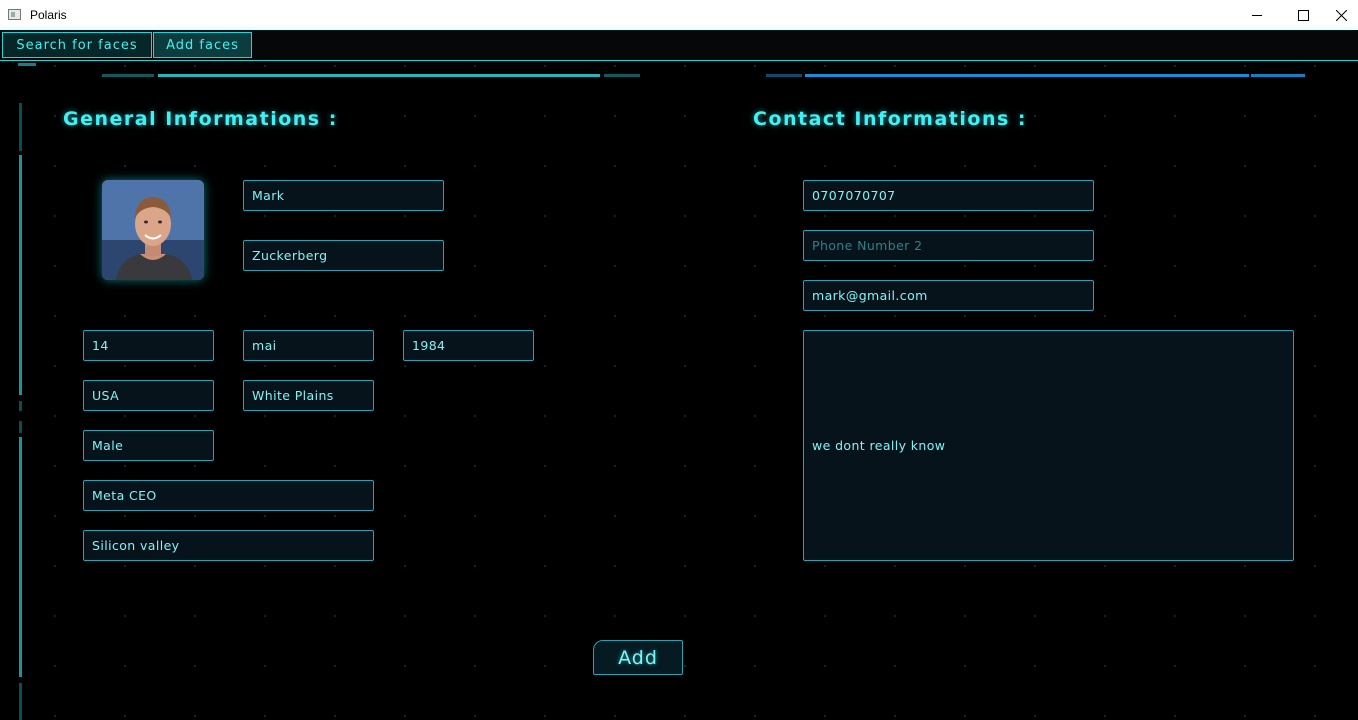 This screenshot has width=1358, height=720. Describe the element at coordinates (228, 545) in the screenshot. I see `address-input: Silicon valley` at that location.